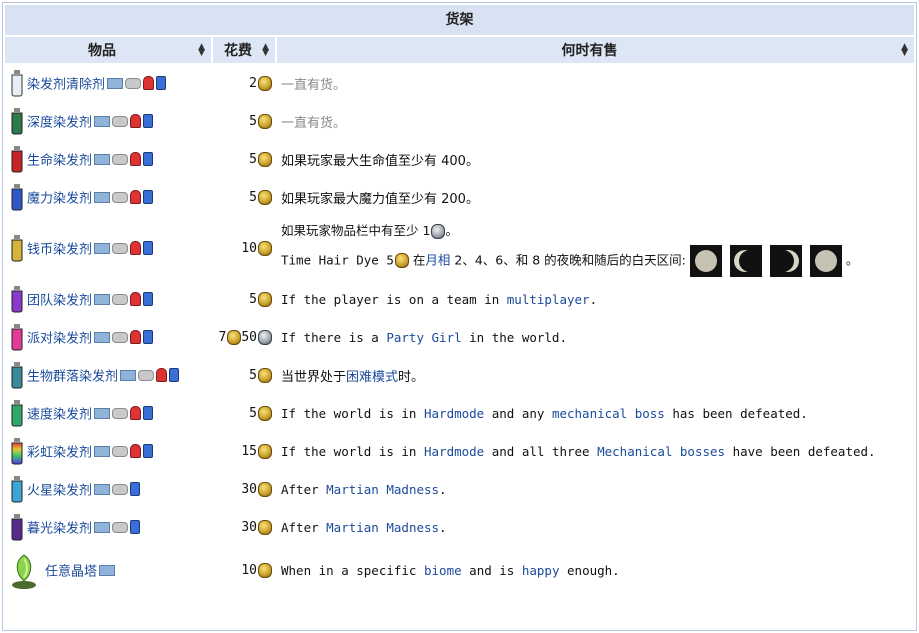  I want to click on item-link: 火星染发剂, so click(59, 491).